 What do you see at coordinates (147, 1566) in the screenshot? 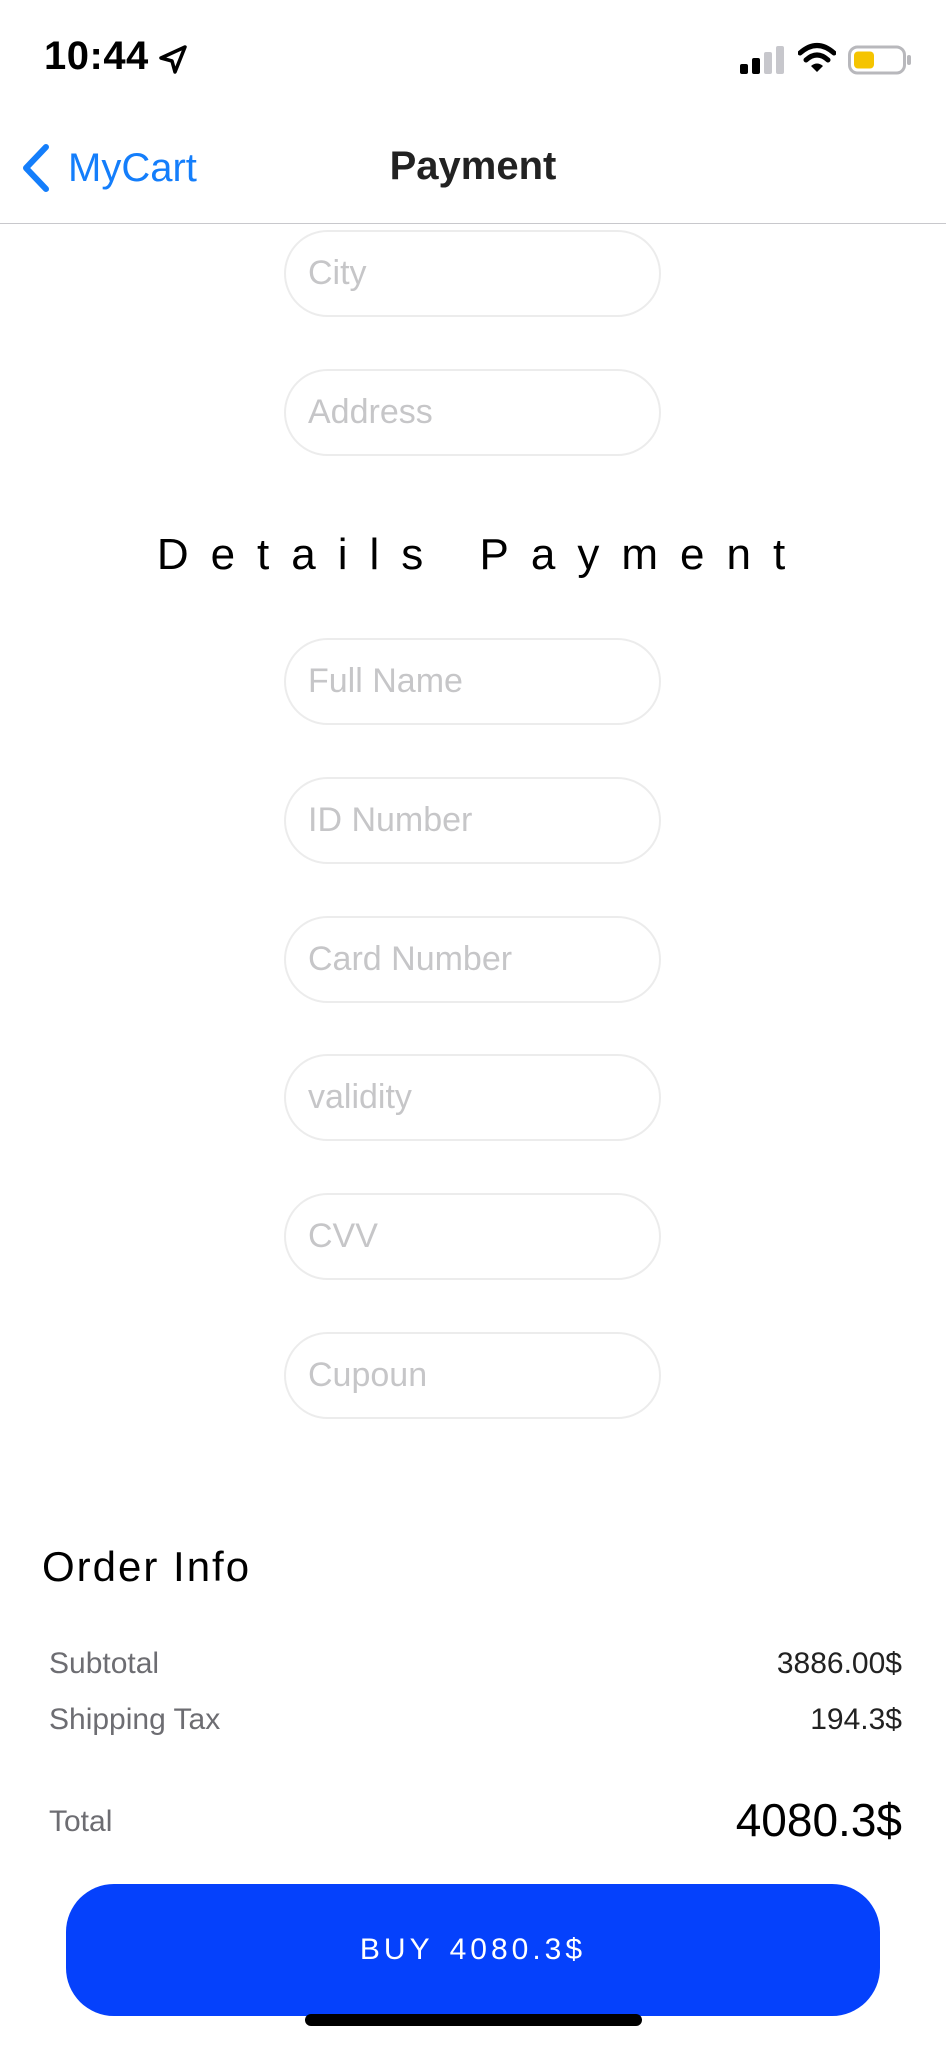
I see `order-info-title: Order Info` at bounding box center [147, 1566].